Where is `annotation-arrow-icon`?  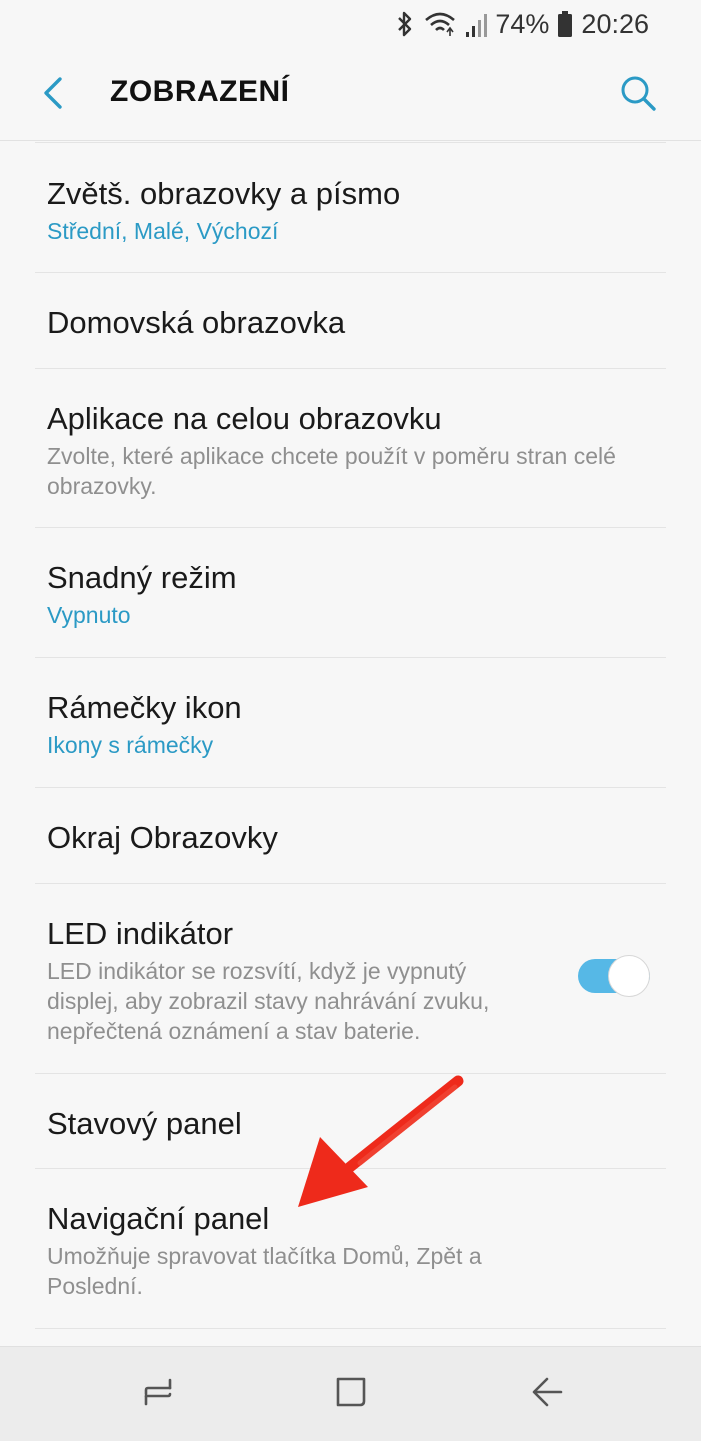 annotation-arrow-icon is located at coordinates (380, 1145).